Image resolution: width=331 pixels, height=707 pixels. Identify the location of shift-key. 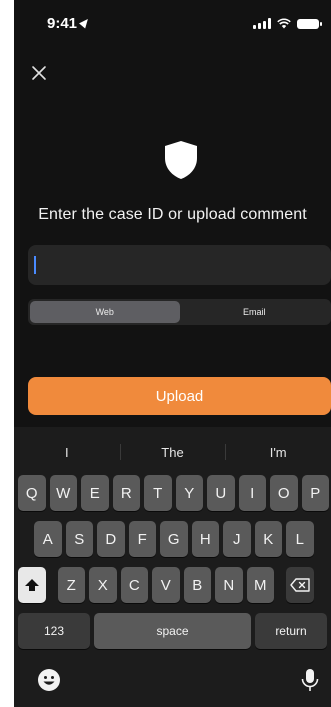
(32, 585).